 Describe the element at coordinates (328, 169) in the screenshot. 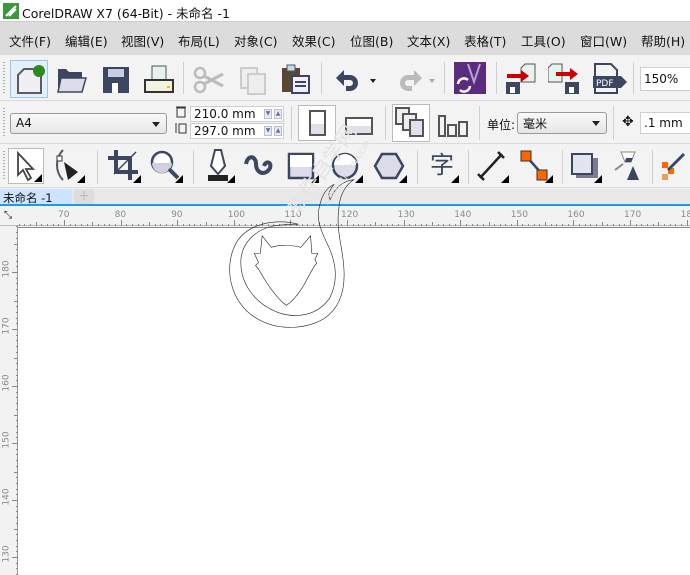

I see `watermark: 软件自学网 WWW.RJZXW.COM` at that location.